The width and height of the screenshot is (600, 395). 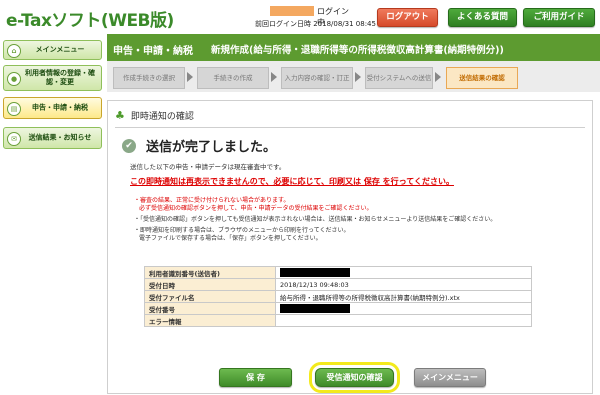 I want to click on faq-button: よくある質問, so click(x=482, y=17).